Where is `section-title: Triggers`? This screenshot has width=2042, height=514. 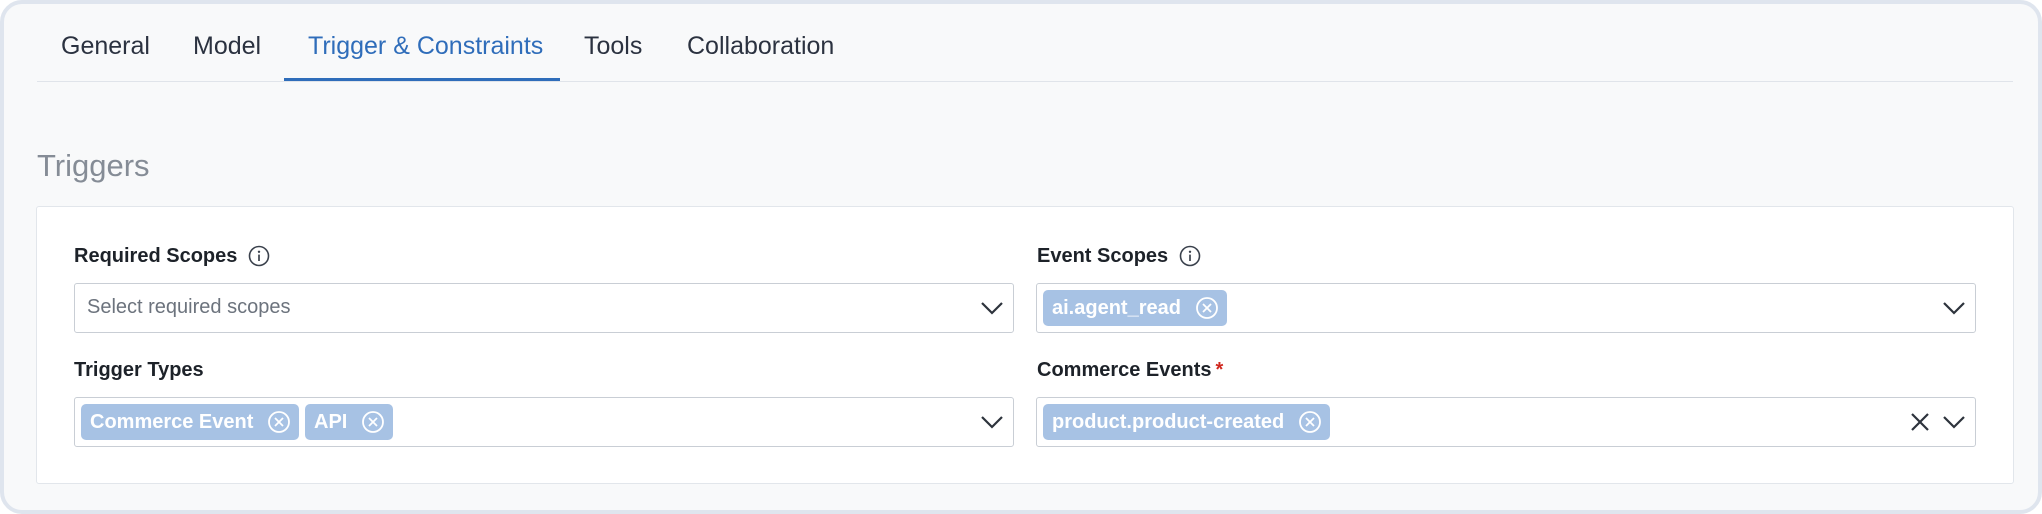 section-title: Triggers is located at coordinates (93, 165).